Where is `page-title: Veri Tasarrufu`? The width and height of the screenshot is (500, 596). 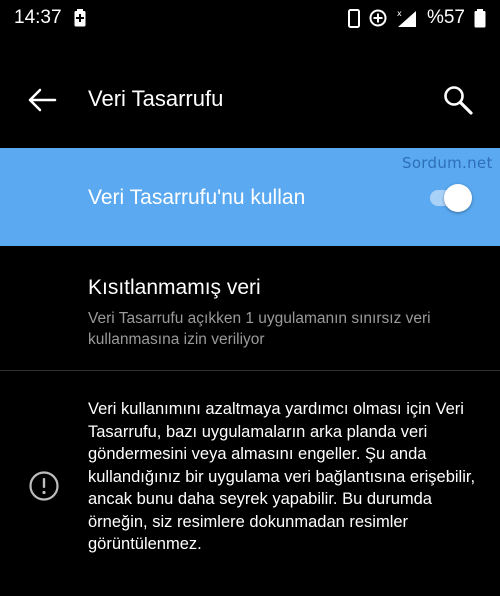 page-title: Veri Tasarrufu is located at coordinates (156, 98).